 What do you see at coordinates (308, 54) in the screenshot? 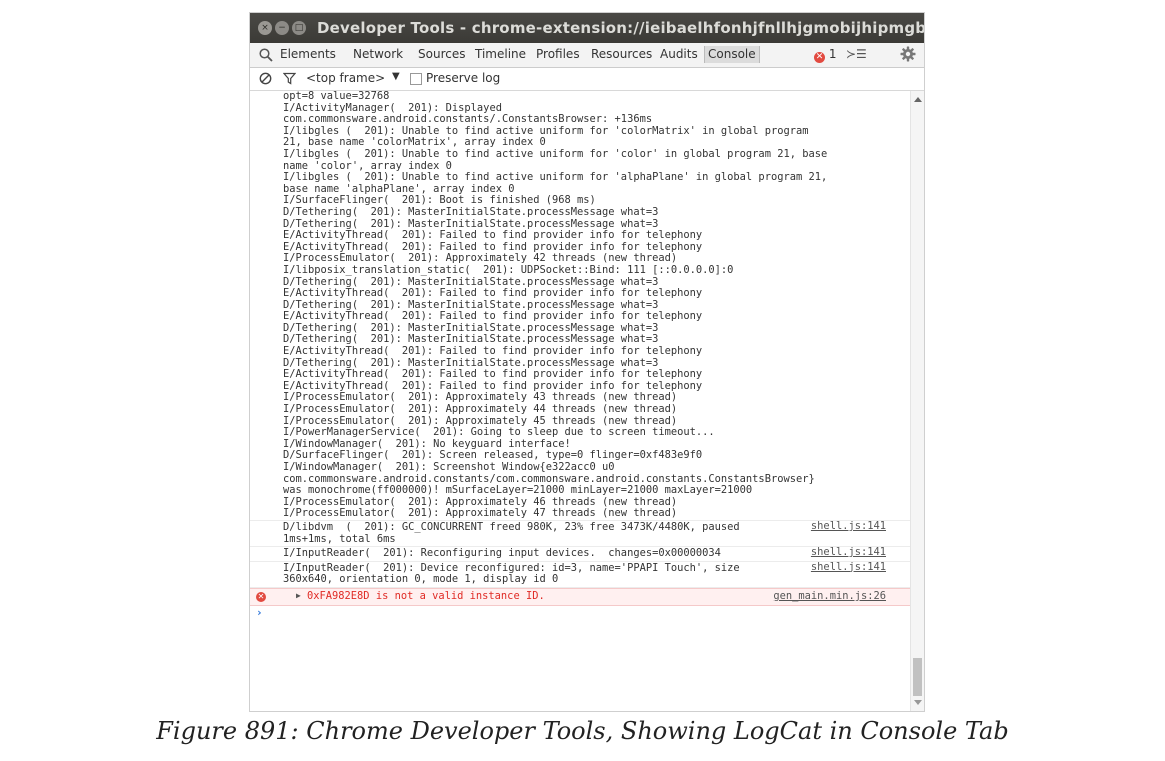
I see `tab-elements: Elements` at bounding box center [308, 54].